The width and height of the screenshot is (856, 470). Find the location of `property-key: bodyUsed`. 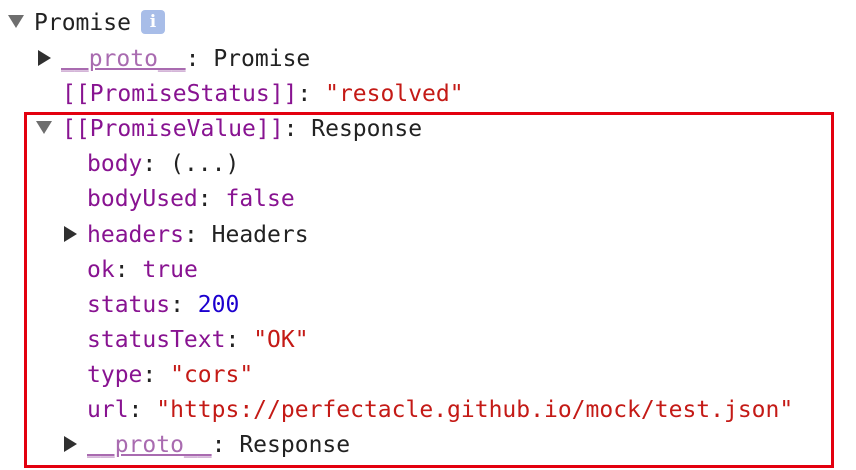

property-key: bodyUsed is located at coordinates (142, 199).